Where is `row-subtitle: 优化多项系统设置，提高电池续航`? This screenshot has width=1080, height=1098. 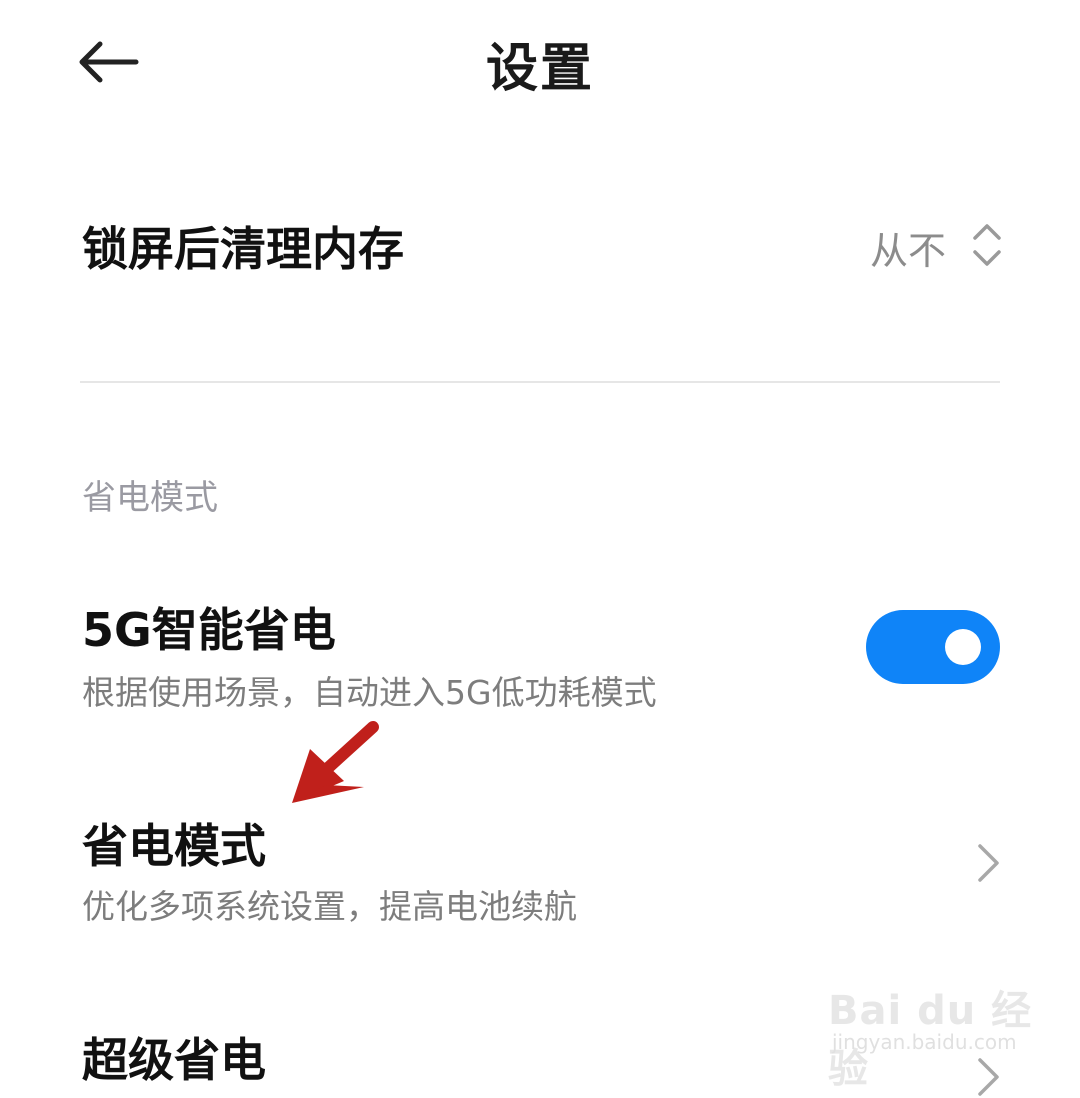
row-subtitle: 优化多项系统设置，提高电池续航 is located at coordinates (329, 906).